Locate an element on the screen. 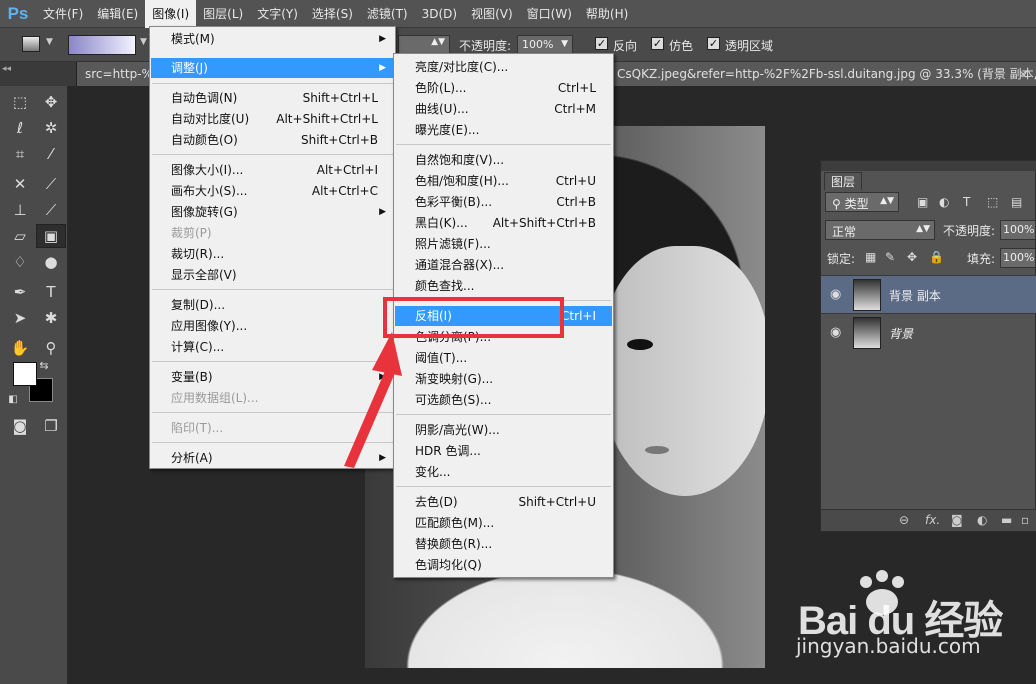  annotation-arrow is located at coordinates (373, 400).